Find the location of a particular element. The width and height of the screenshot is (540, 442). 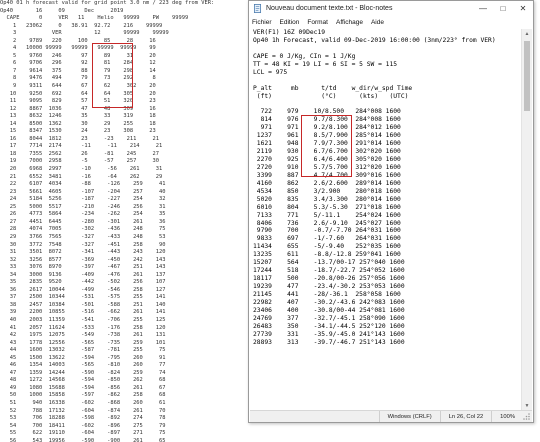

resize-grip-icon is located at coordinates (527, 416).